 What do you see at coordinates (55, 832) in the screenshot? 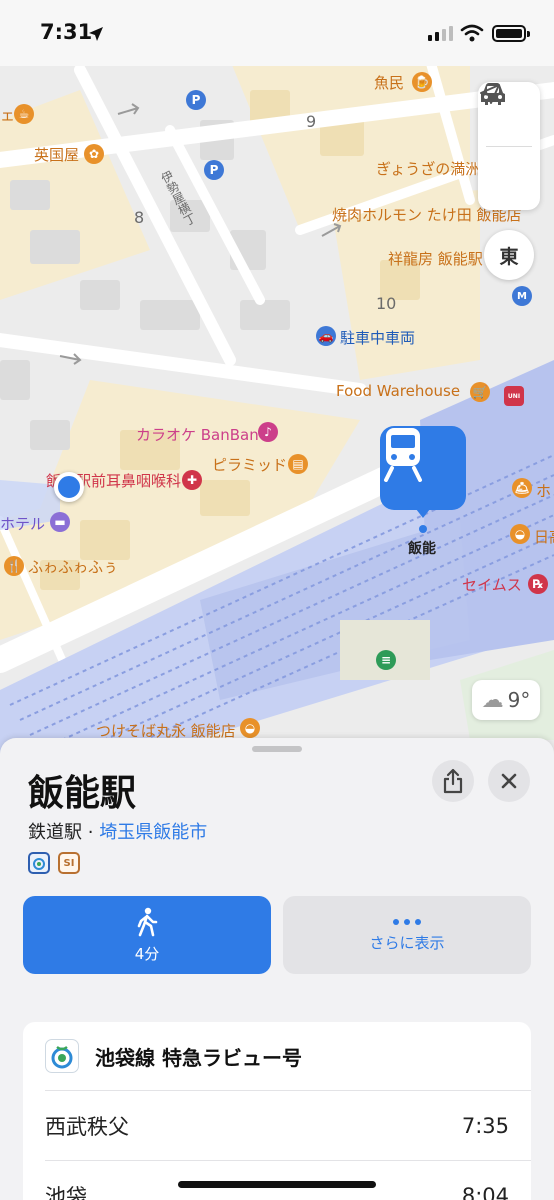
I see `place-category: 鉄道駅` at bounding box center [55, 832].